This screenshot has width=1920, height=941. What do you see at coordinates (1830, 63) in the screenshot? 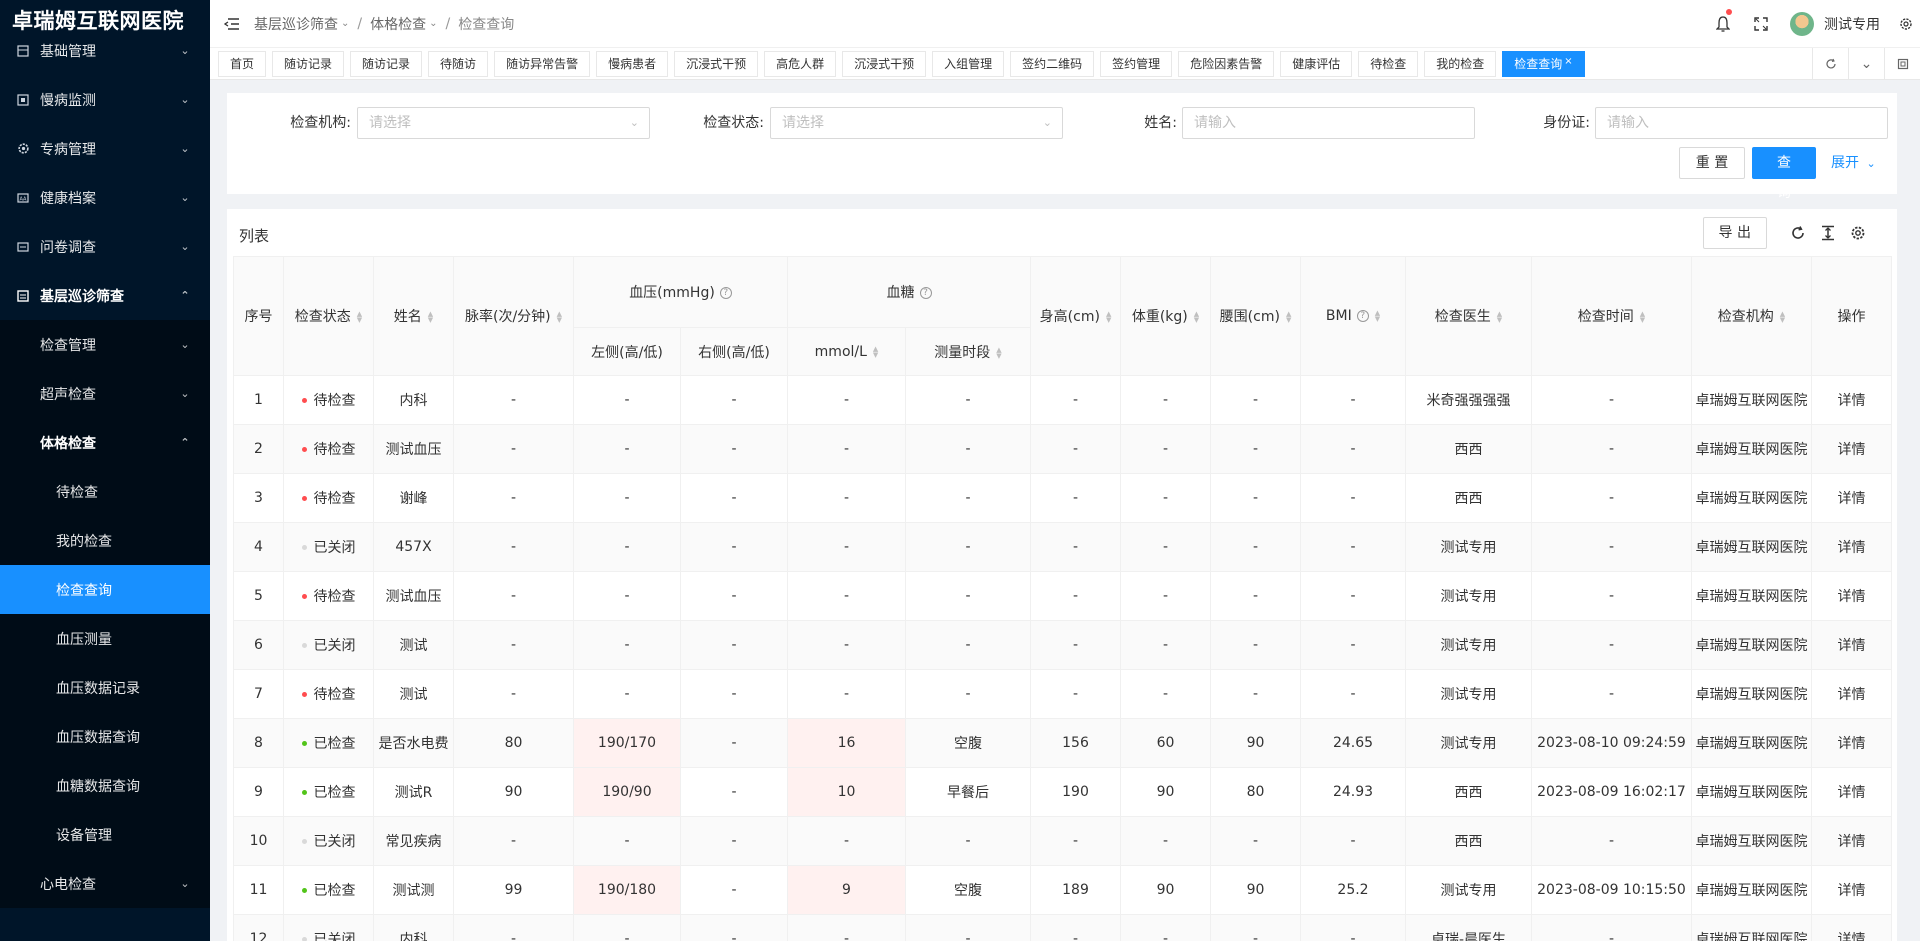
I see `refresh-icon` at bounding box center [1830, 63].